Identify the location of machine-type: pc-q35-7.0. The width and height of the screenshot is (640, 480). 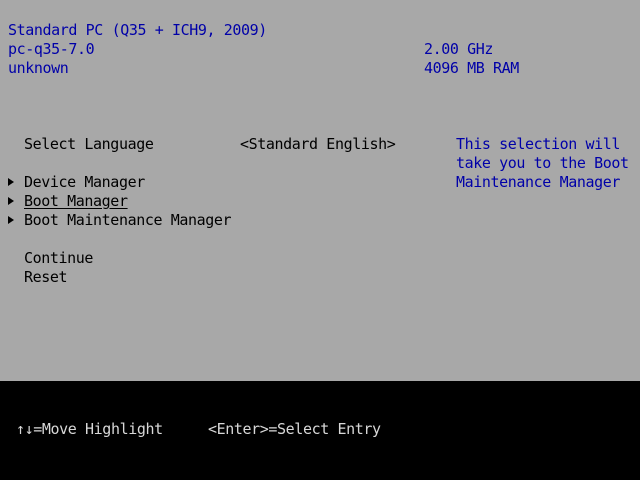
(51, 49).